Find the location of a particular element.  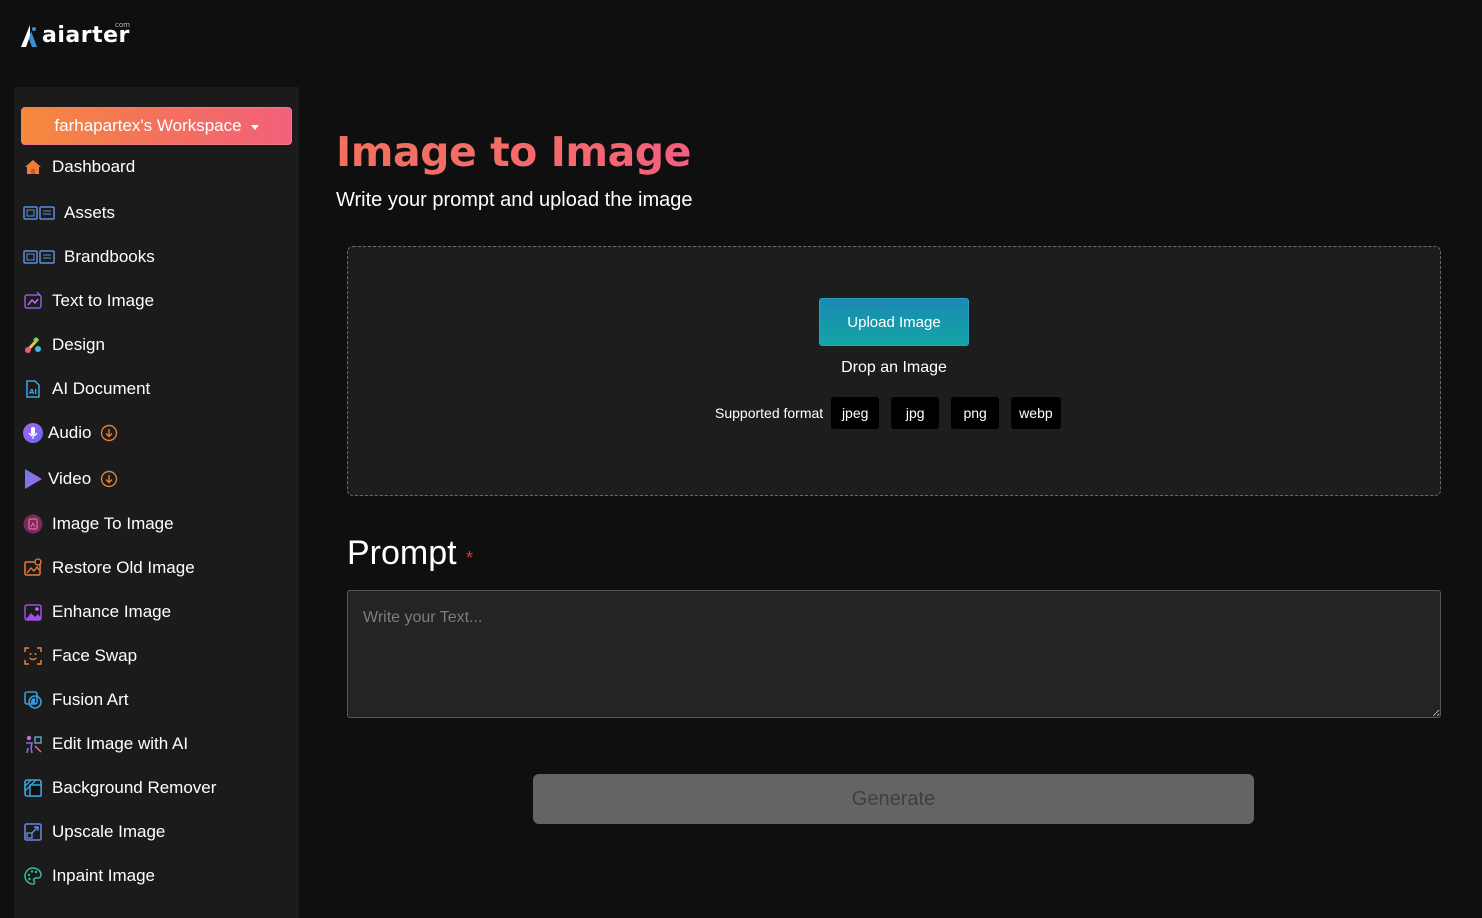

svg-text: AI is located at coordinates (33, 392).